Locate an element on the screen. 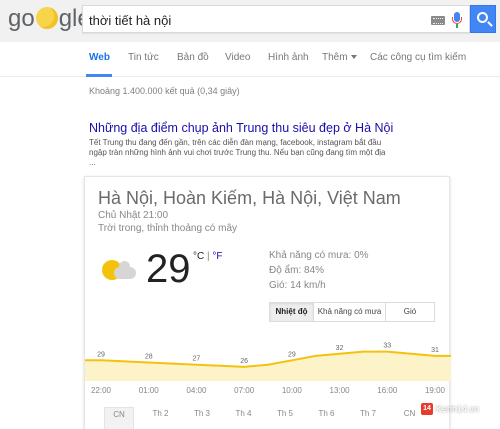 This screenshot has height=429, width=500. sun-cloud-icon is located at coordinates (120, 272).